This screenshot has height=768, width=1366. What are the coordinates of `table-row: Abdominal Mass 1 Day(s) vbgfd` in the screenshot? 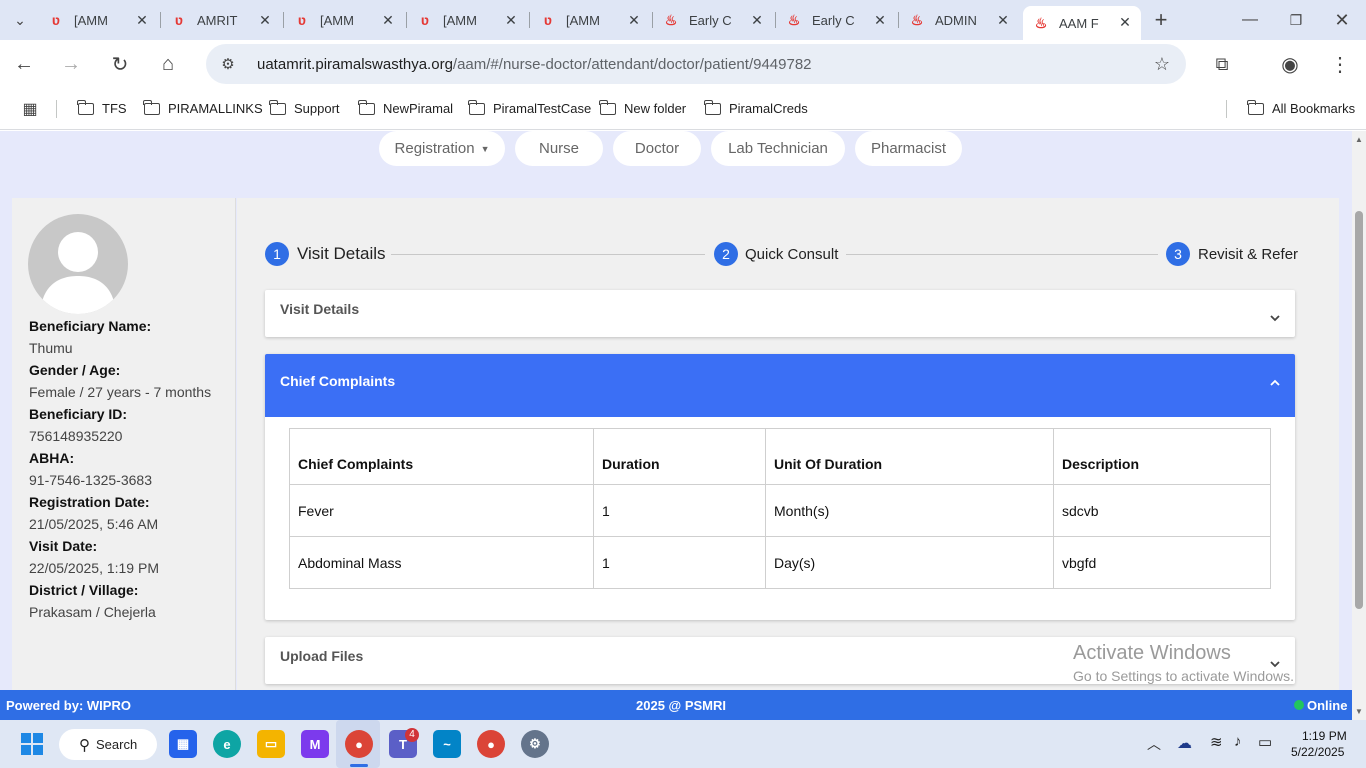 It's located at (780, 562).